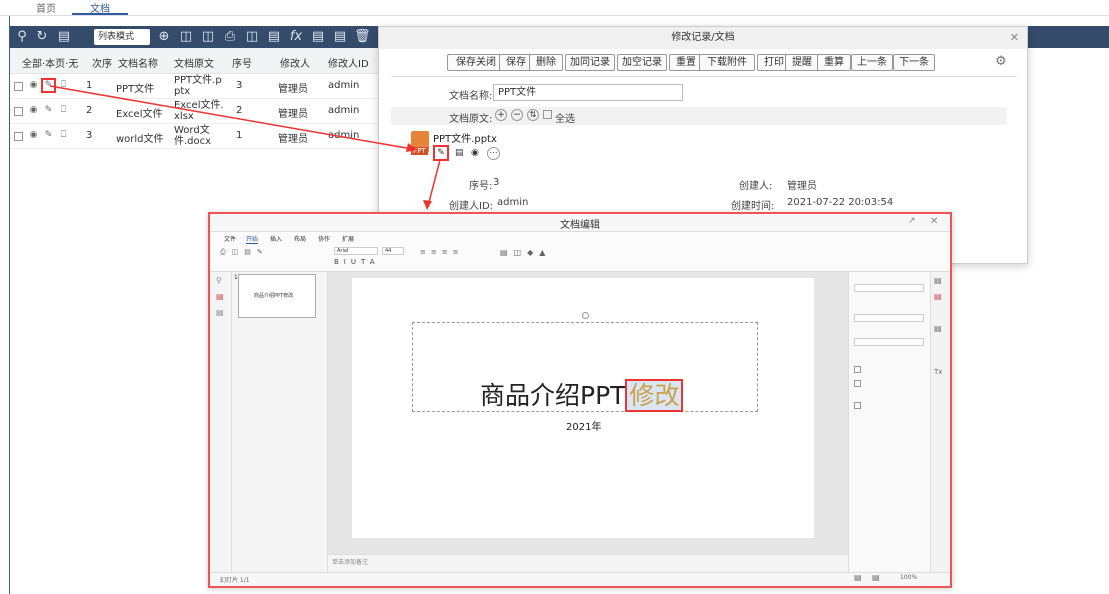 The image size is (1109, 594). I want to click on ribbon-tools-icon: ⎙◫▤✎, so click(244, 252).